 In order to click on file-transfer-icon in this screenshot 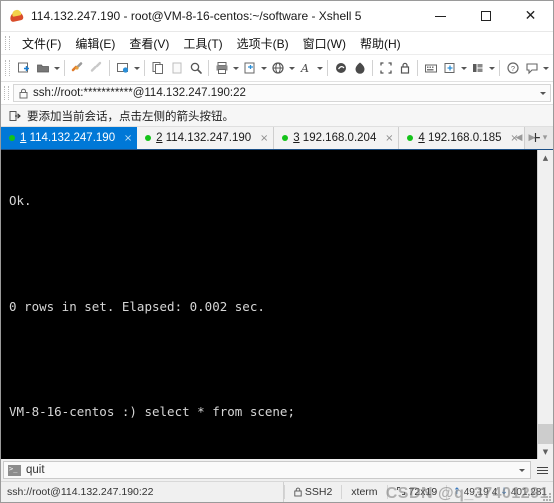, I will do `click(249, 68)`.